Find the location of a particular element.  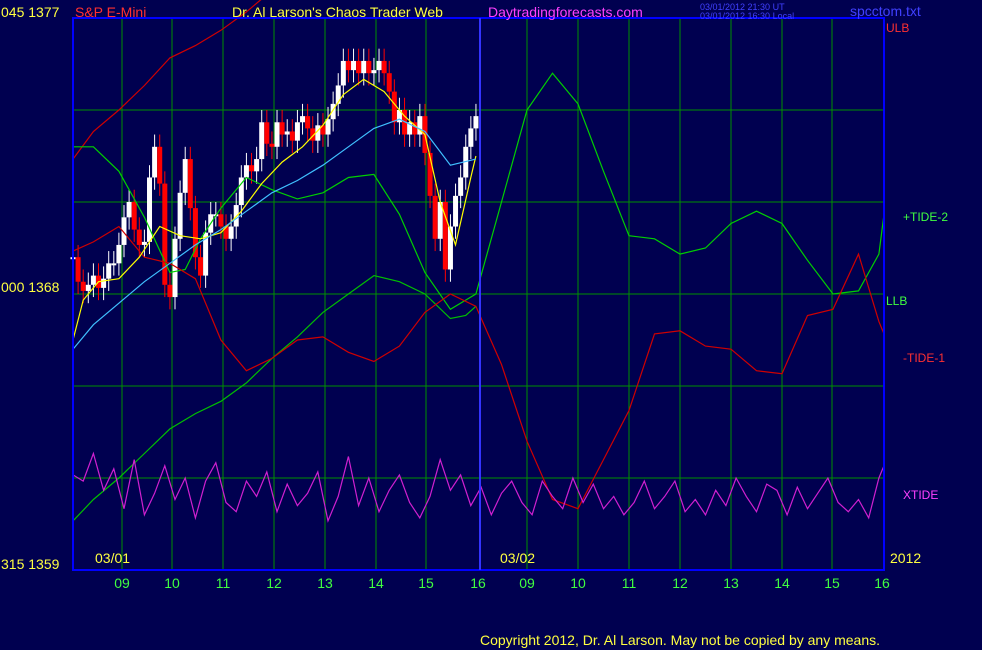

x-tick-11: 12 is located at coordinates (680, 583).